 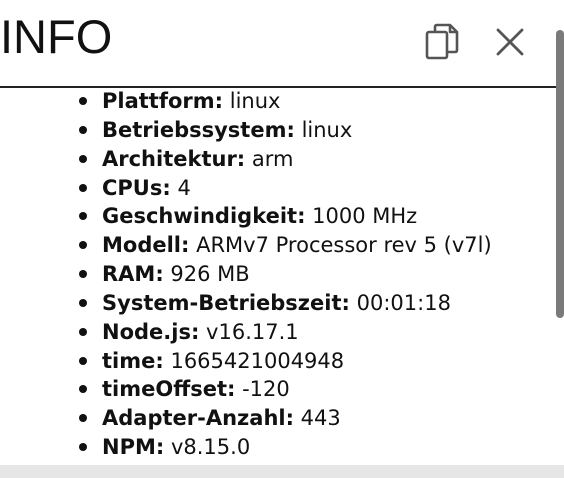 I want to click on info-label: Node.js:, so click(x=151, y=331).